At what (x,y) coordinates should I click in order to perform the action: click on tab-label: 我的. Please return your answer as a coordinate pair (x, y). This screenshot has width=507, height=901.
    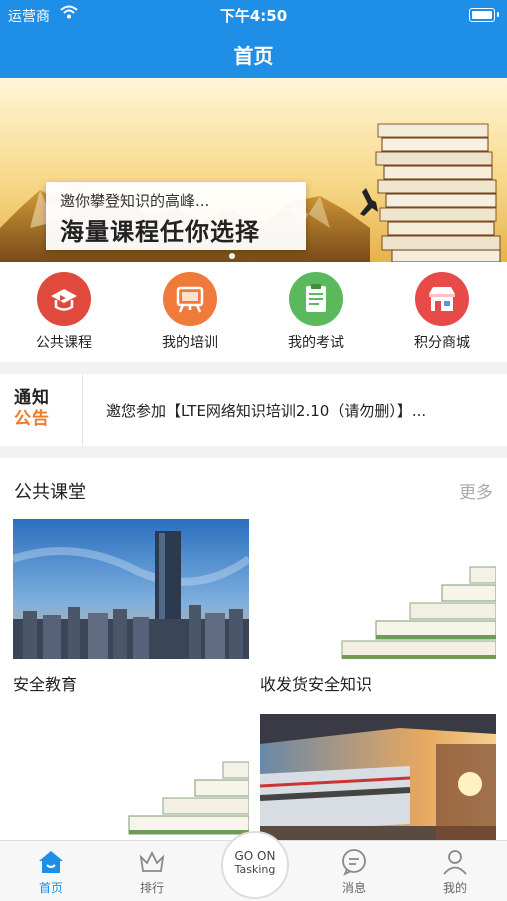
    Looking at the image, I should click on (454, 888).